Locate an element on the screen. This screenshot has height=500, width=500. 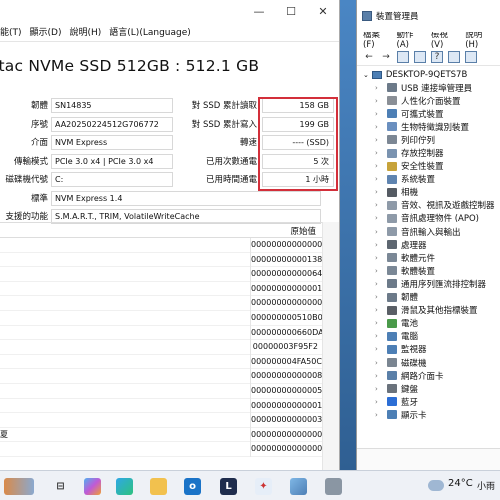
table-row: 000000000660DA is located at coordinates (162, 333).